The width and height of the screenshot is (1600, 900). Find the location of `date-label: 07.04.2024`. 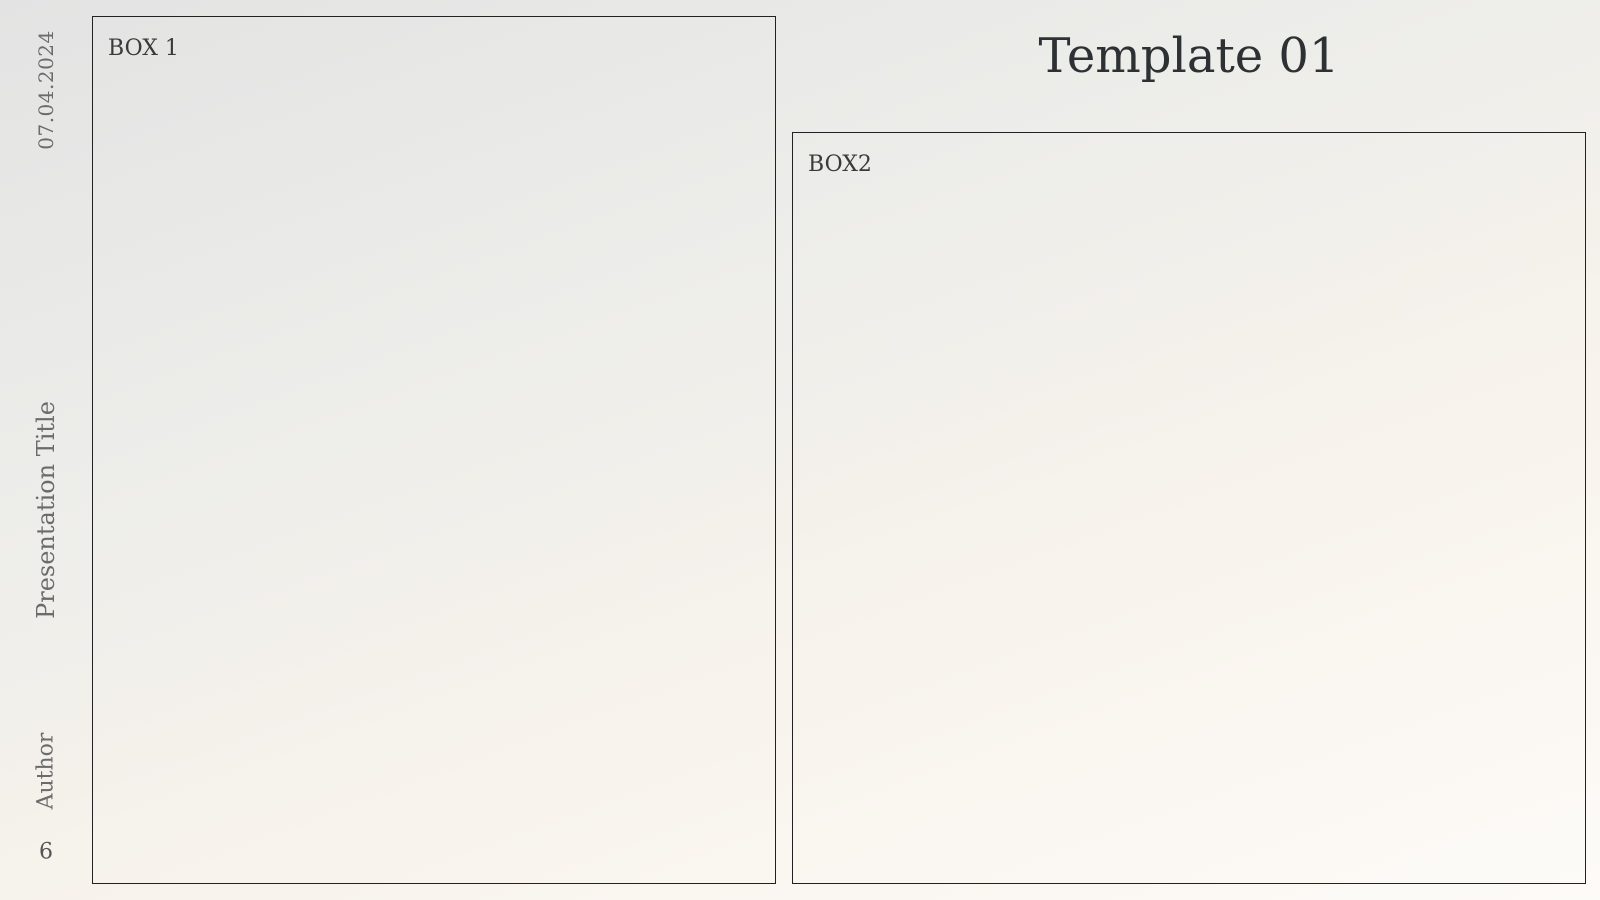

date-label: 07.04.2024 is located at coordinates (46, 90).